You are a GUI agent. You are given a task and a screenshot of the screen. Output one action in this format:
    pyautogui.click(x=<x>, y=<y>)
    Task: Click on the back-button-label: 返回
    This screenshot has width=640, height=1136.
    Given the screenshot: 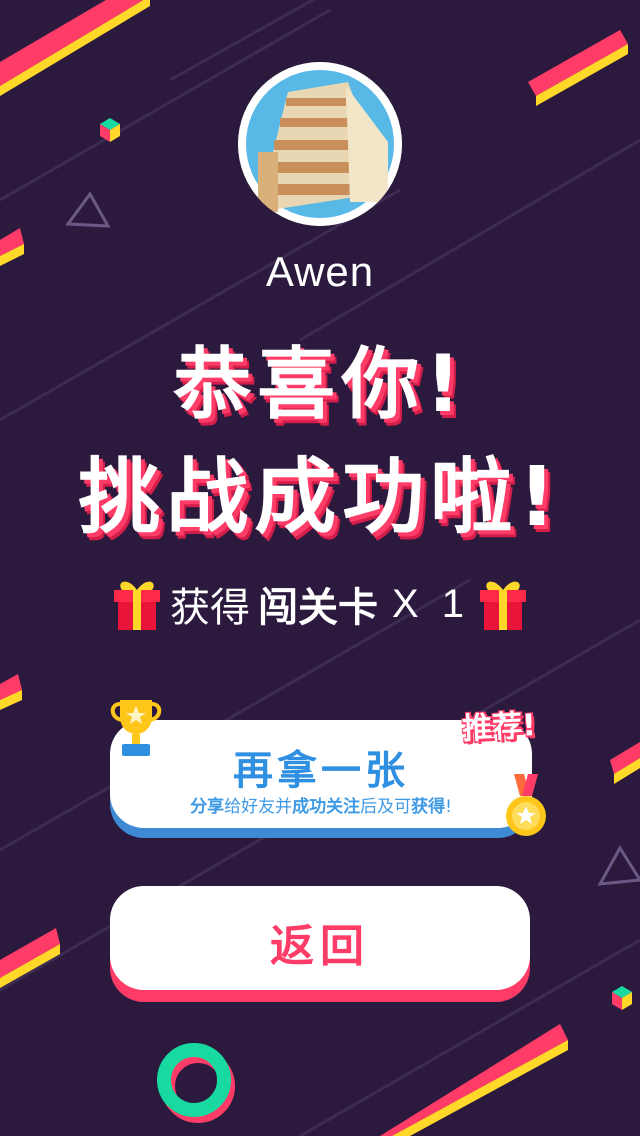 What is the action you would take?
    pyautogui.click(x=320, y=946)
    